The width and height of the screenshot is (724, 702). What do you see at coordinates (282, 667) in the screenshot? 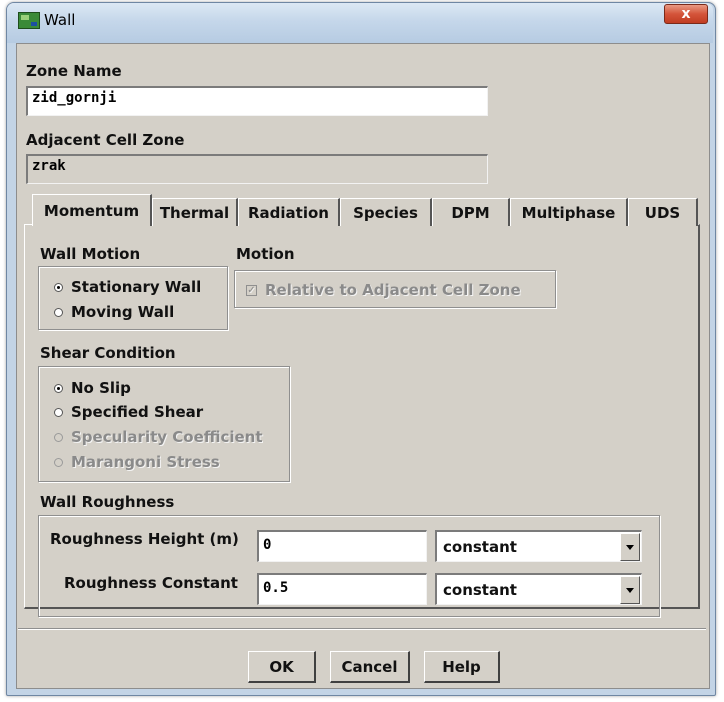
I see `ok-button: OK` at bounding box center [282, 667].